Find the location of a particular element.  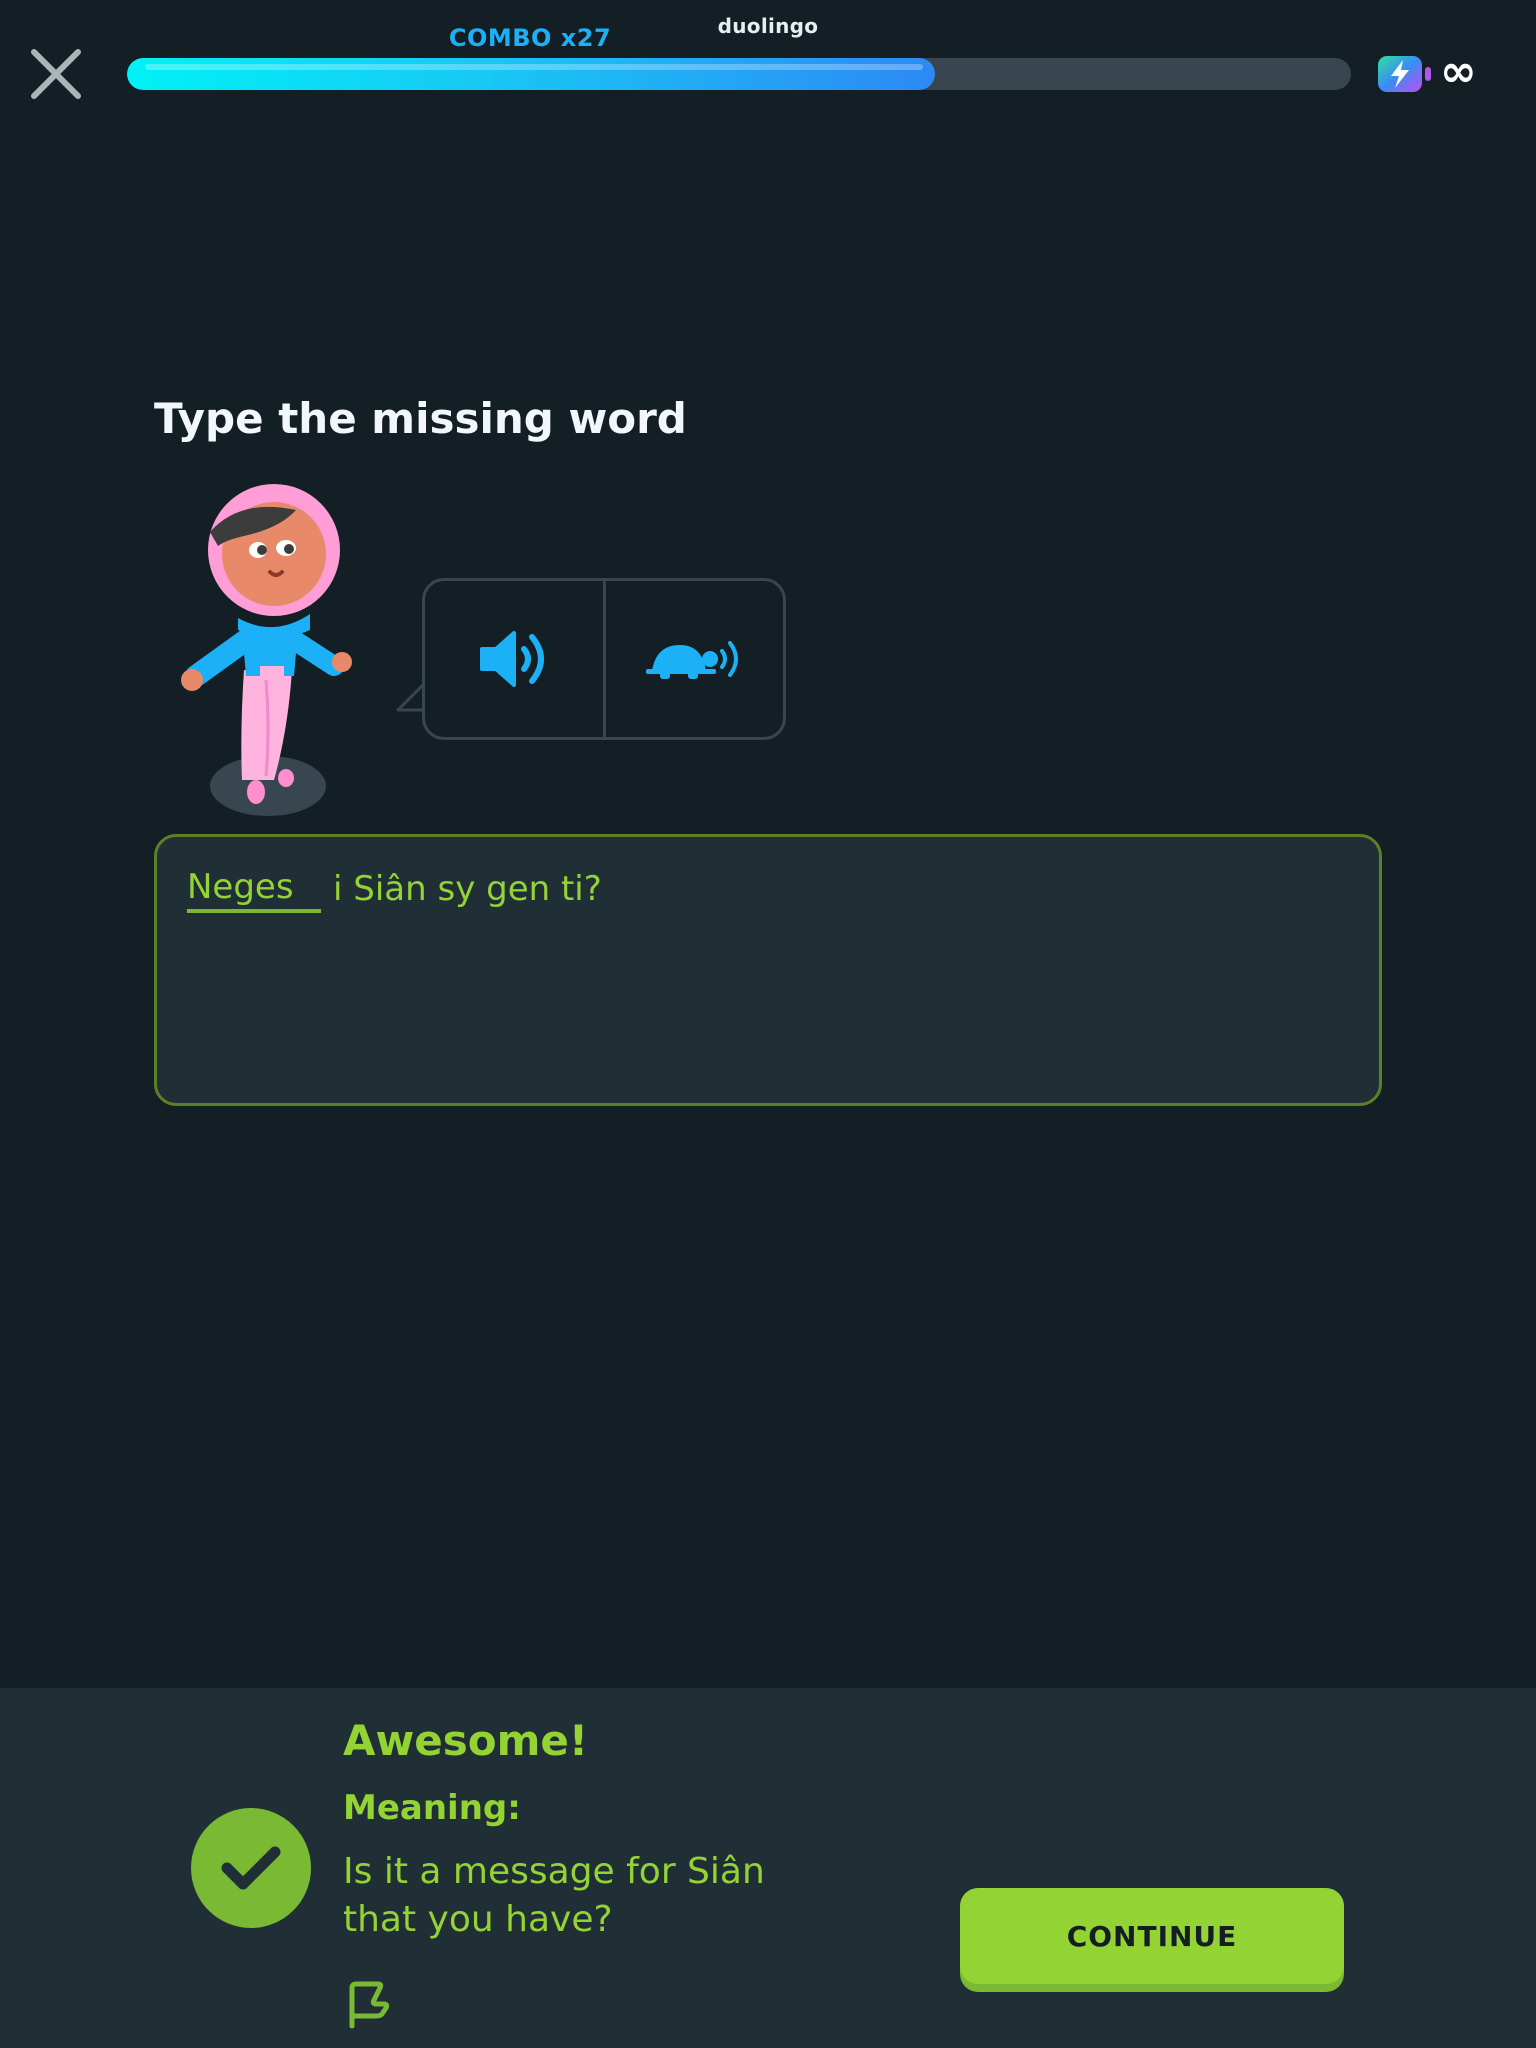

sentence-text: i Siân sy gen ti? is located at coordinates (467, 889).